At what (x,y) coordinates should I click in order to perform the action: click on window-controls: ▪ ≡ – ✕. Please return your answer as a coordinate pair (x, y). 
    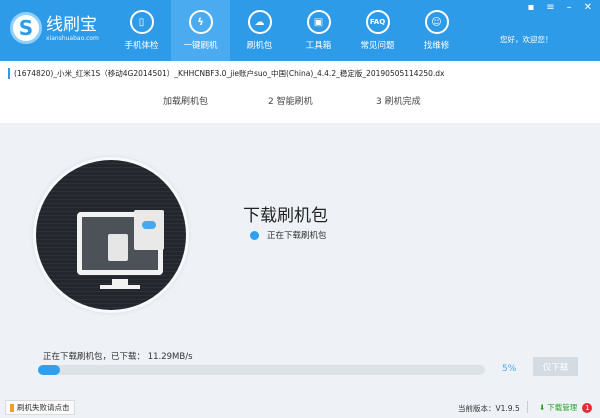
    Looking at the image, I should click on (559, 7).